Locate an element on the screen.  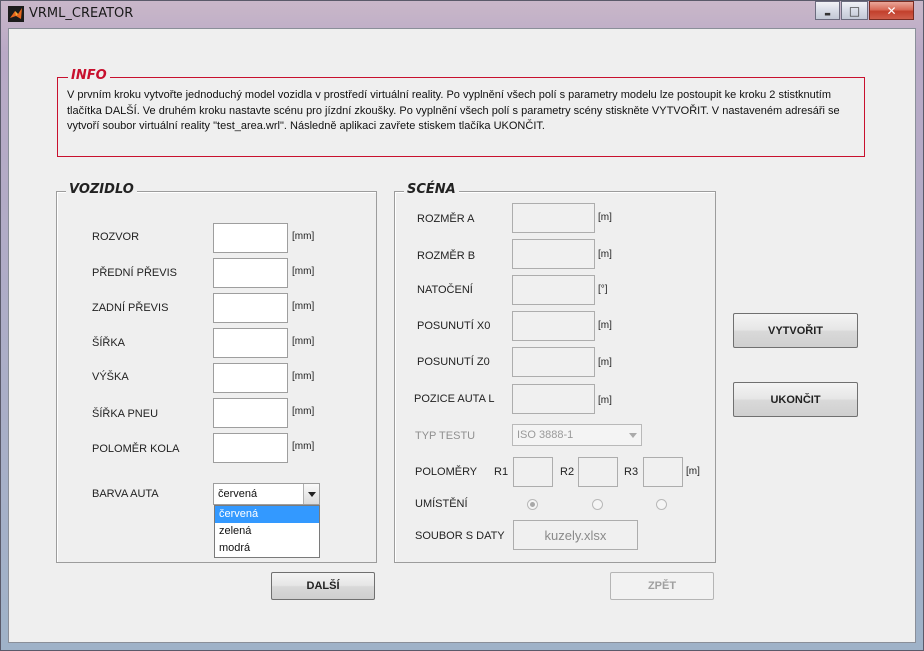
offset-x0-input is located at coordinates (553, 326).